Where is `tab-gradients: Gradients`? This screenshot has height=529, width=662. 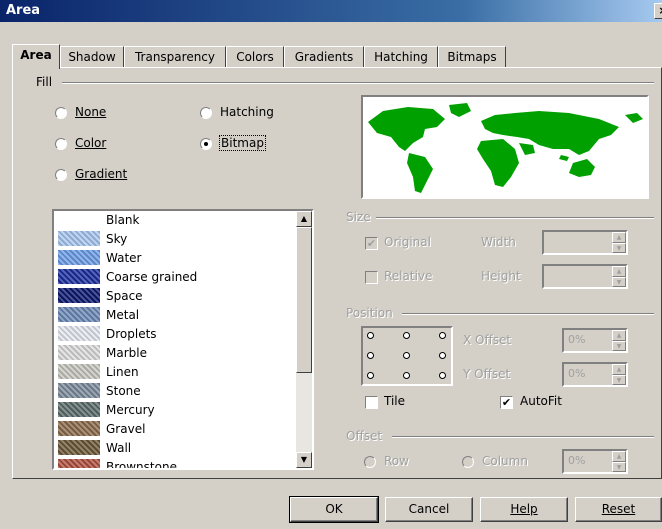 tab-gradients: Gradients is located at coordinates (324, 57).